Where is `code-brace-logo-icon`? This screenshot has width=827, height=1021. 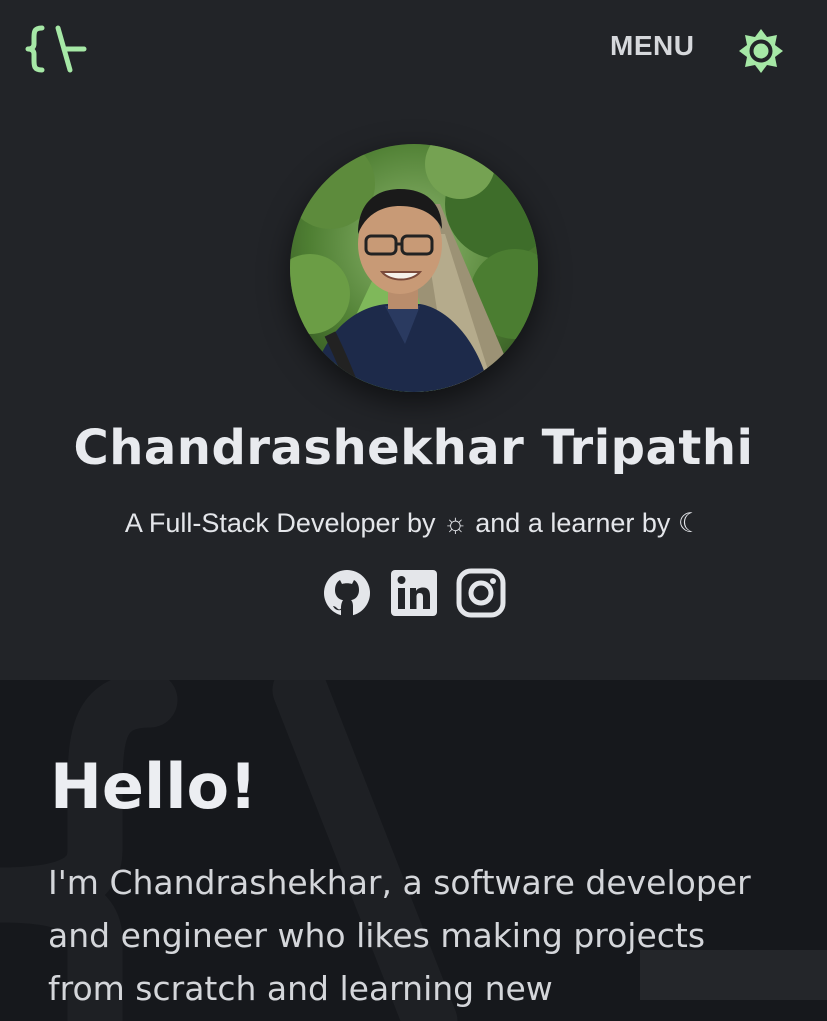
code-brace-logo-icon is located at coordinates (56, 49).